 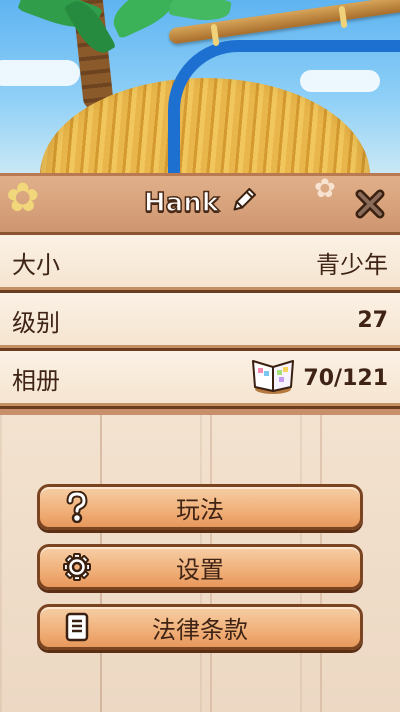 What do you see at coordinates (200, 380) in the screenshot?
I see `info-row-album: 相册 70/121` at bounding box center [200, 380].